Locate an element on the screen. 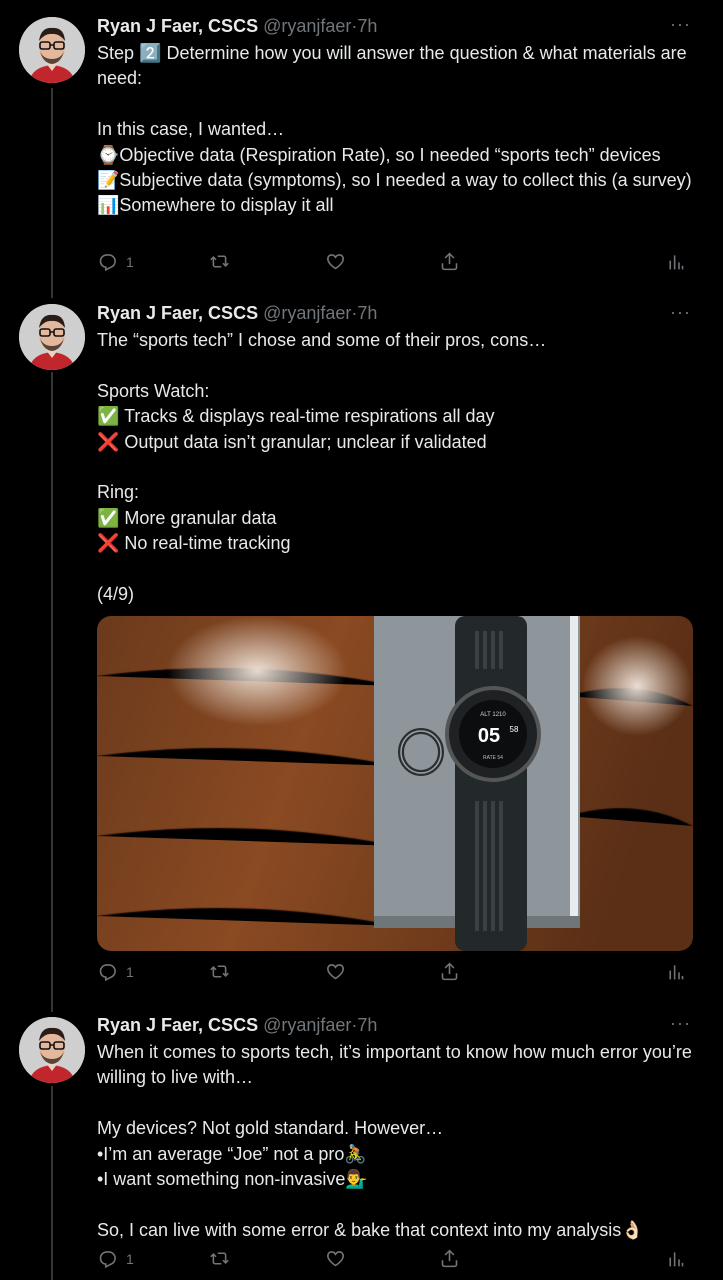  watch-bottom-text: RATE 54 is located at coordinates (493, 758).